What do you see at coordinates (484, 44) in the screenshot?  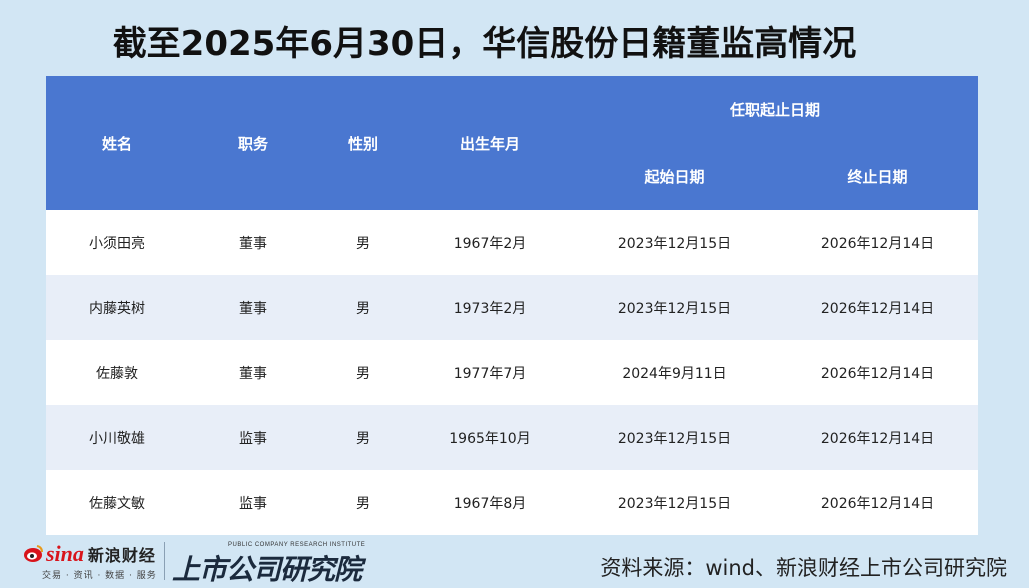 I see `page-title: 截至2025年6月30日，华信股份日籍董监高情况` at bounding box center [484, 44].